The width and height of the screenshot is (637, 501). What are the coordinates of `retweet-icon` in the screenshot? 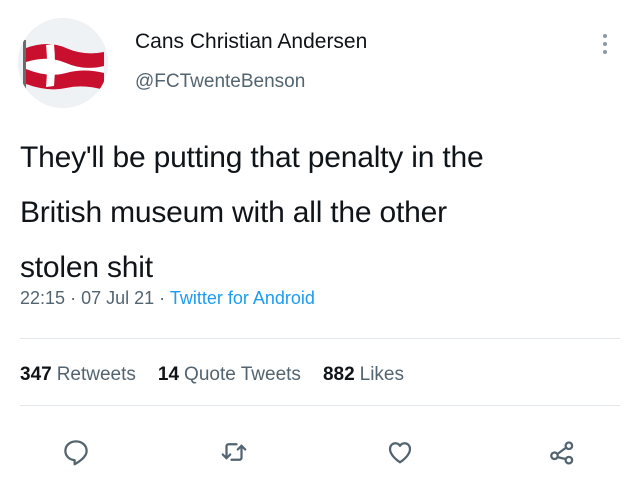 It's located at (234, 452).